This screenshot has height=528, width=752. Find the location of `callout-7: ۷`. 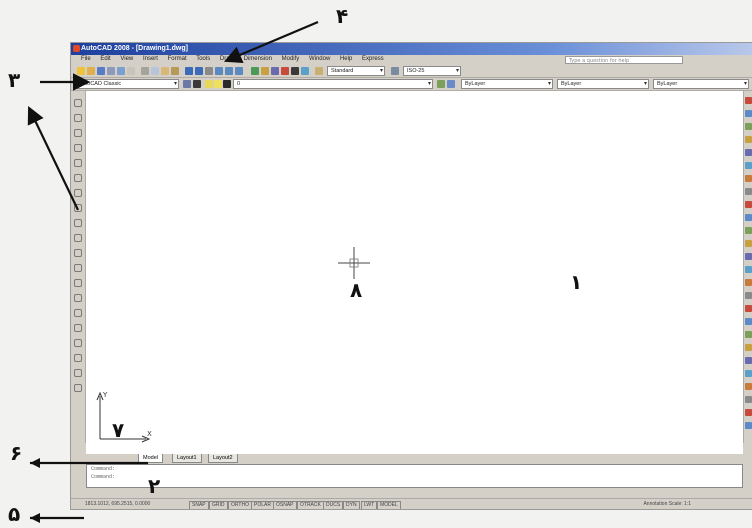

callout-7: ۷ is located at coordinates (118, 430).